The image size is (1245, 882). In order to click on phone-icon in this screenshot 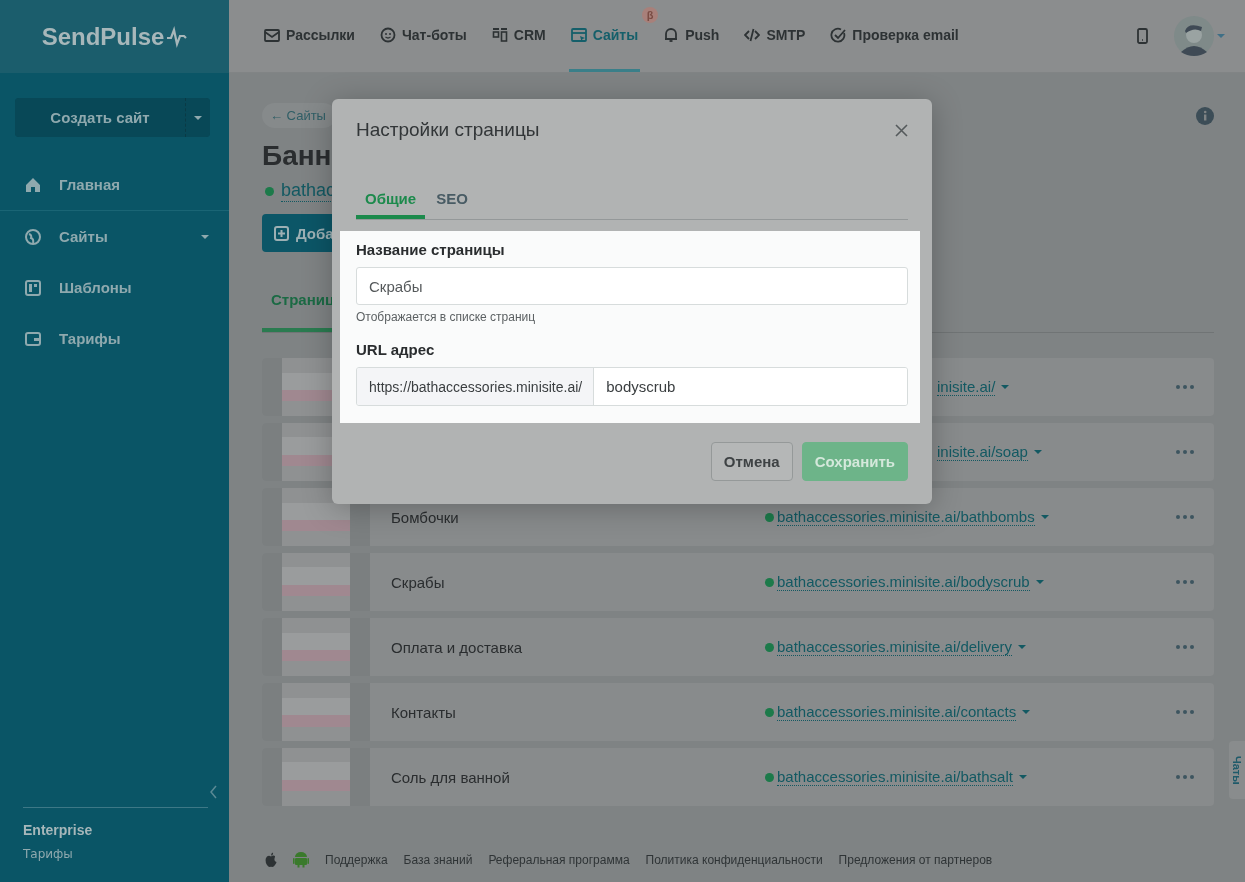, I will do `click(1142, 36)`.